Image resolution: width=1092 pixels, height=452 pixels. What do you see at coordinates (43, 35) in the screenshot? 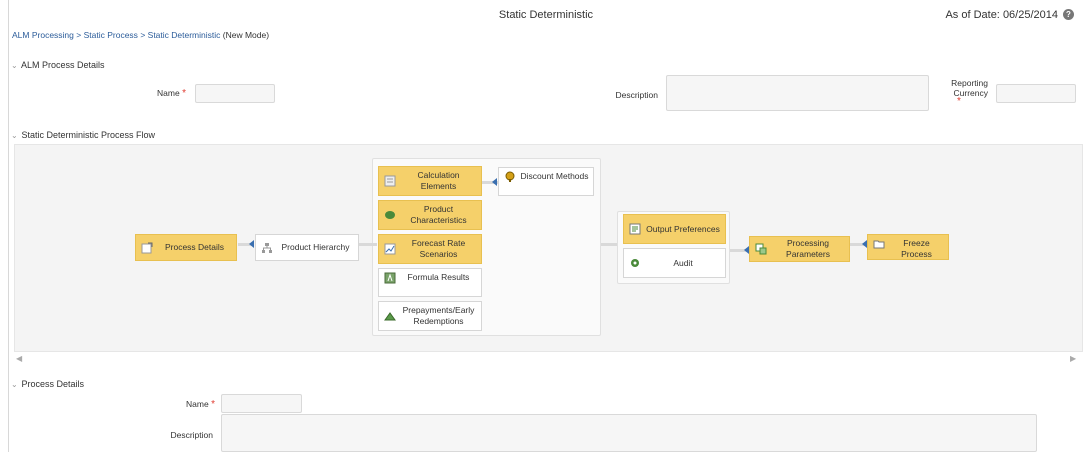
I see `breadcrumb-item-alm-processing: ALM Processing` at bounding box center [43, 35].